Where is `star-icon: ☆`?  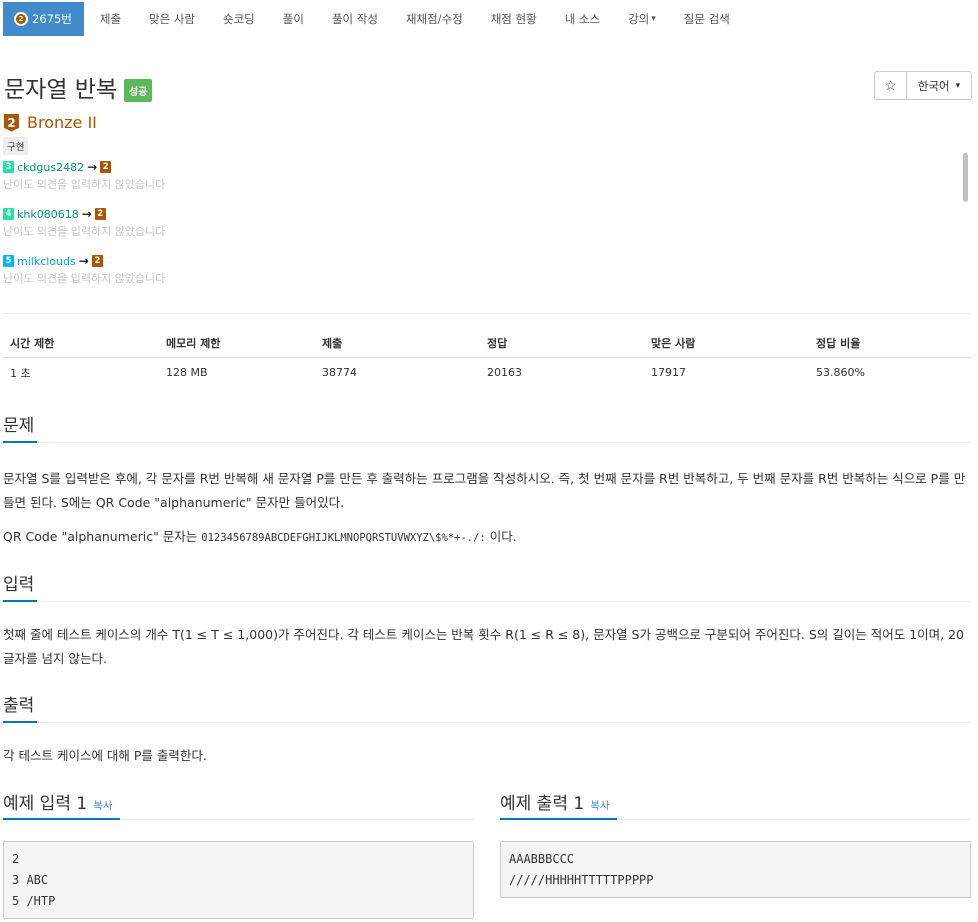
star-icon: ☆ is located at coordinates (890, 85).